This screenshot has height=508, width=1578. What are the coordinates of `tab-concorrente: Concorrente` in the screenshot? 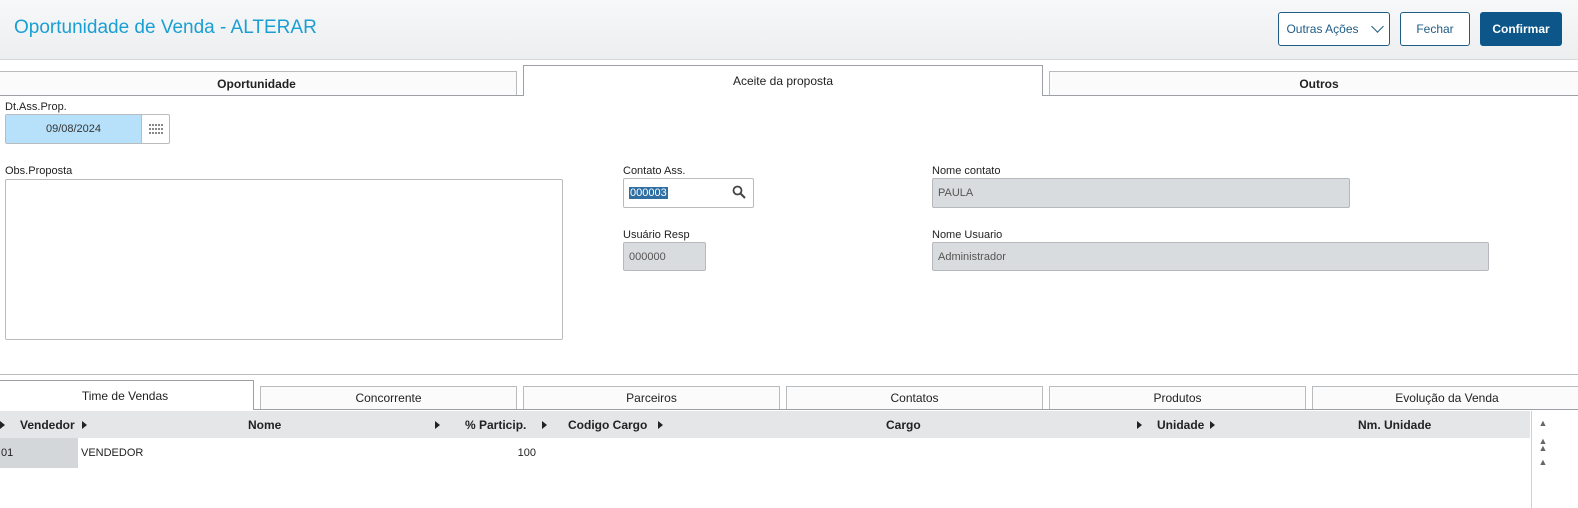 It's located at (388, 397).